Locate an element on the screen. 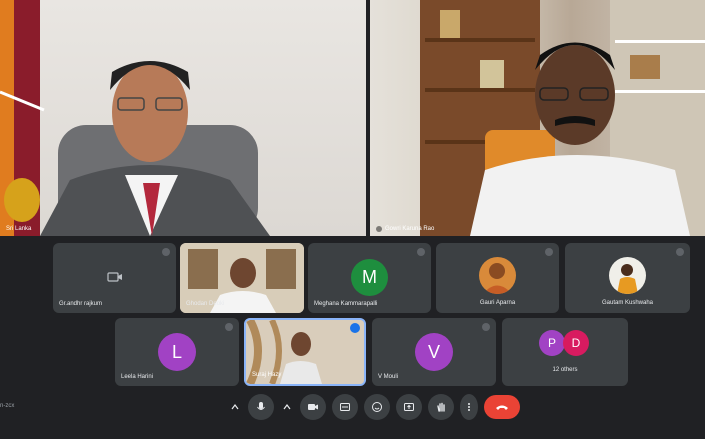 This screenshot has height=439, width=705. raise-hand-button is located at coordinates (441, 407).